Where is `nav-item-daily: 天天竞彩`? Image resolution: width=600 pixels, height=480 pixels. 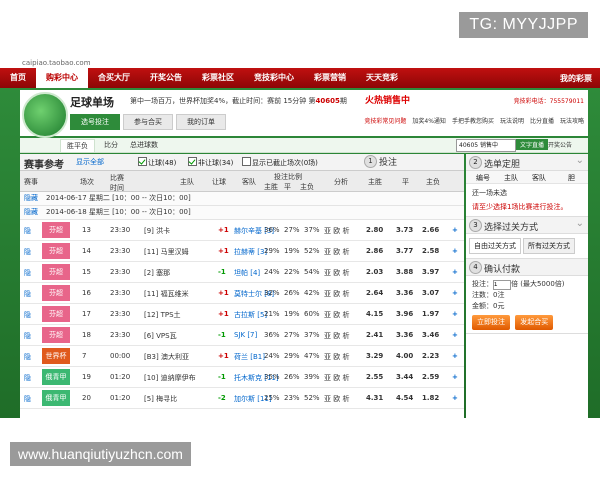
nav-item-daily: 天天竞彩 is located at coordinates (382, 78).